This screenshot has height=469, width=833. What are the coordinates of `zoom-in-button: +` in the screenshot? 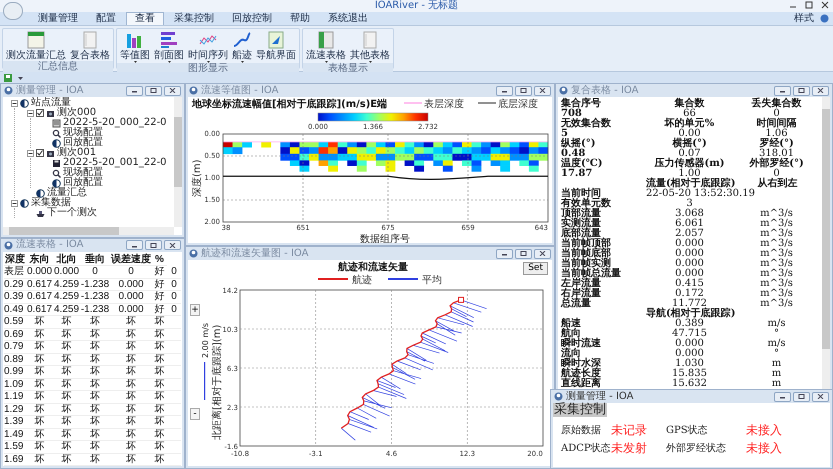 It's located at (195, 310).